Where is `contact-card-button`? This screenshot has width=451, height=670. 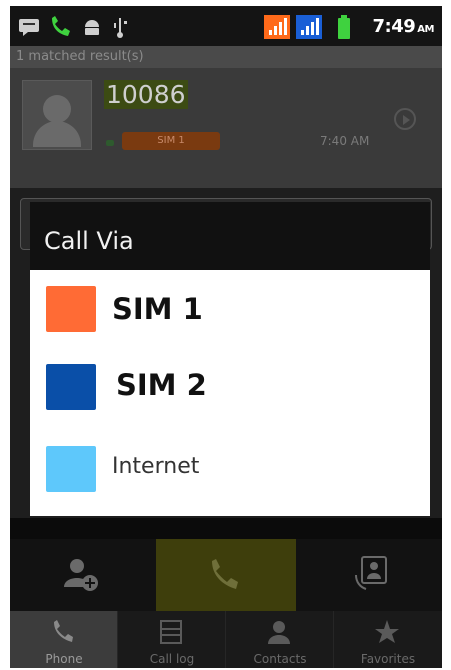
contact-card-button is located at coordinates (369, 575).